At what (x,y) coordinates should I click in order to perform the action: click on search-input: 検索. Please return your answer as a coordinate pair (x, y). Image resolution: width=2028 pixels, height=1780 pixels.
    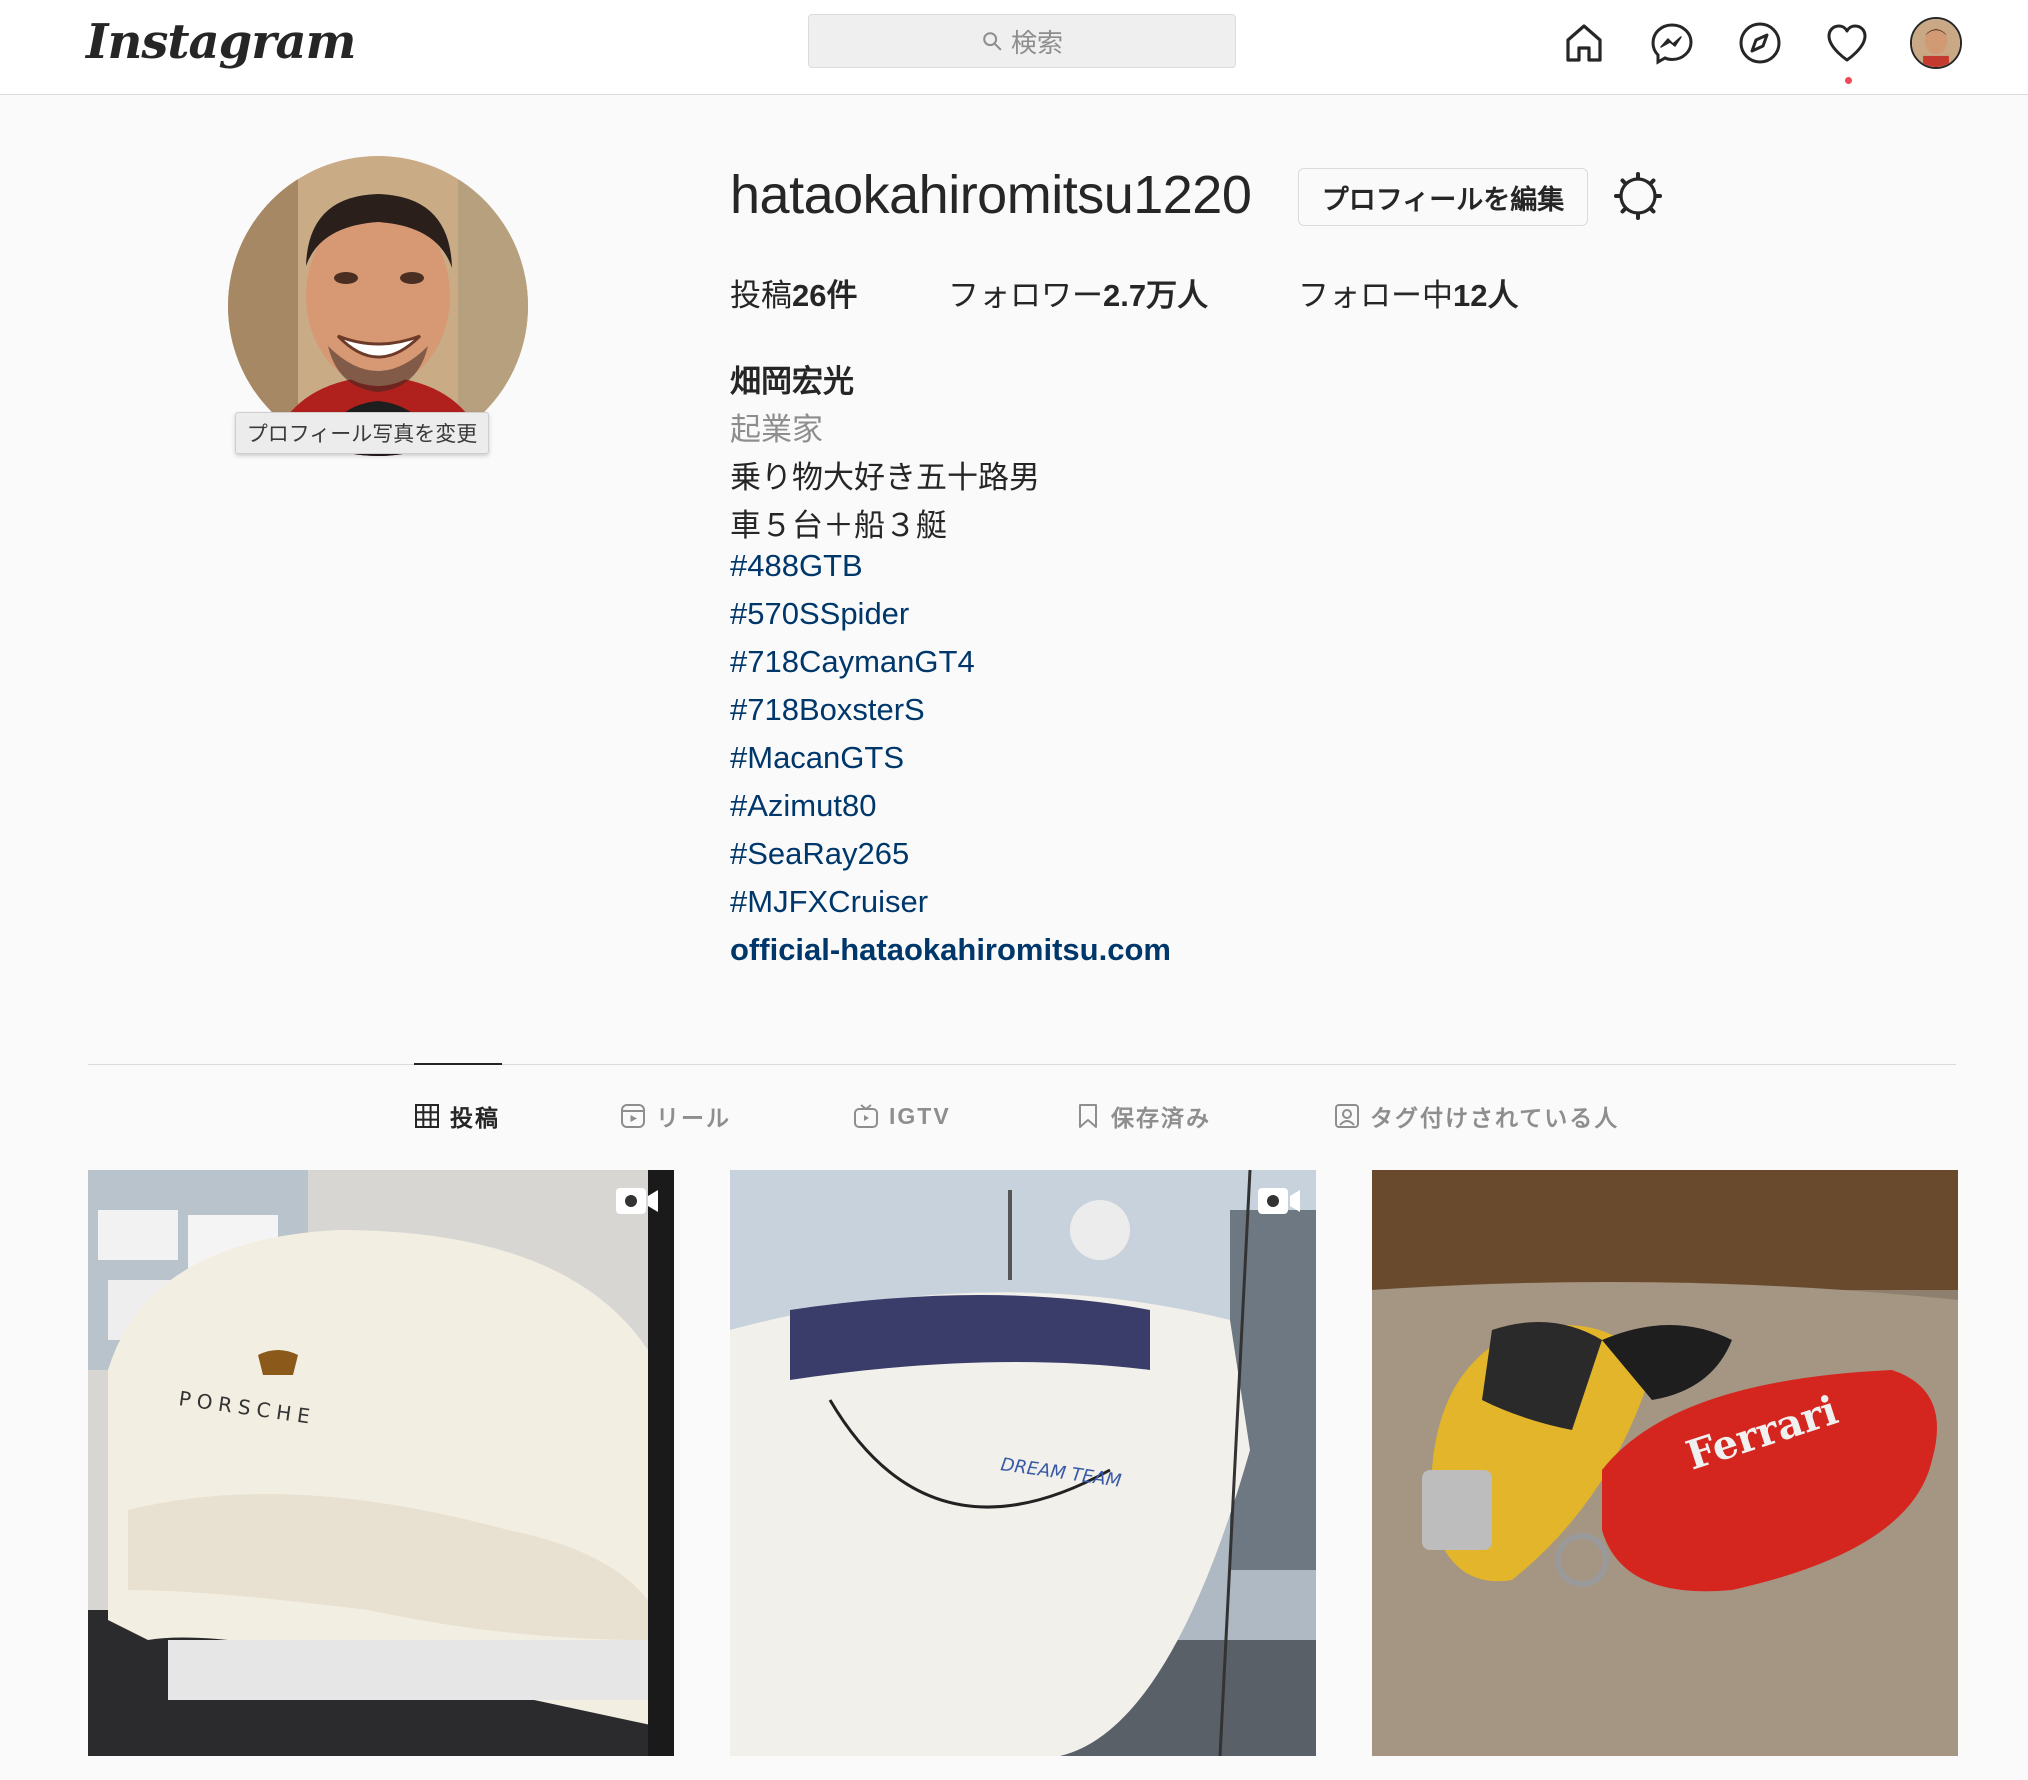
    Looking at the image, I should click on (1022, 41).